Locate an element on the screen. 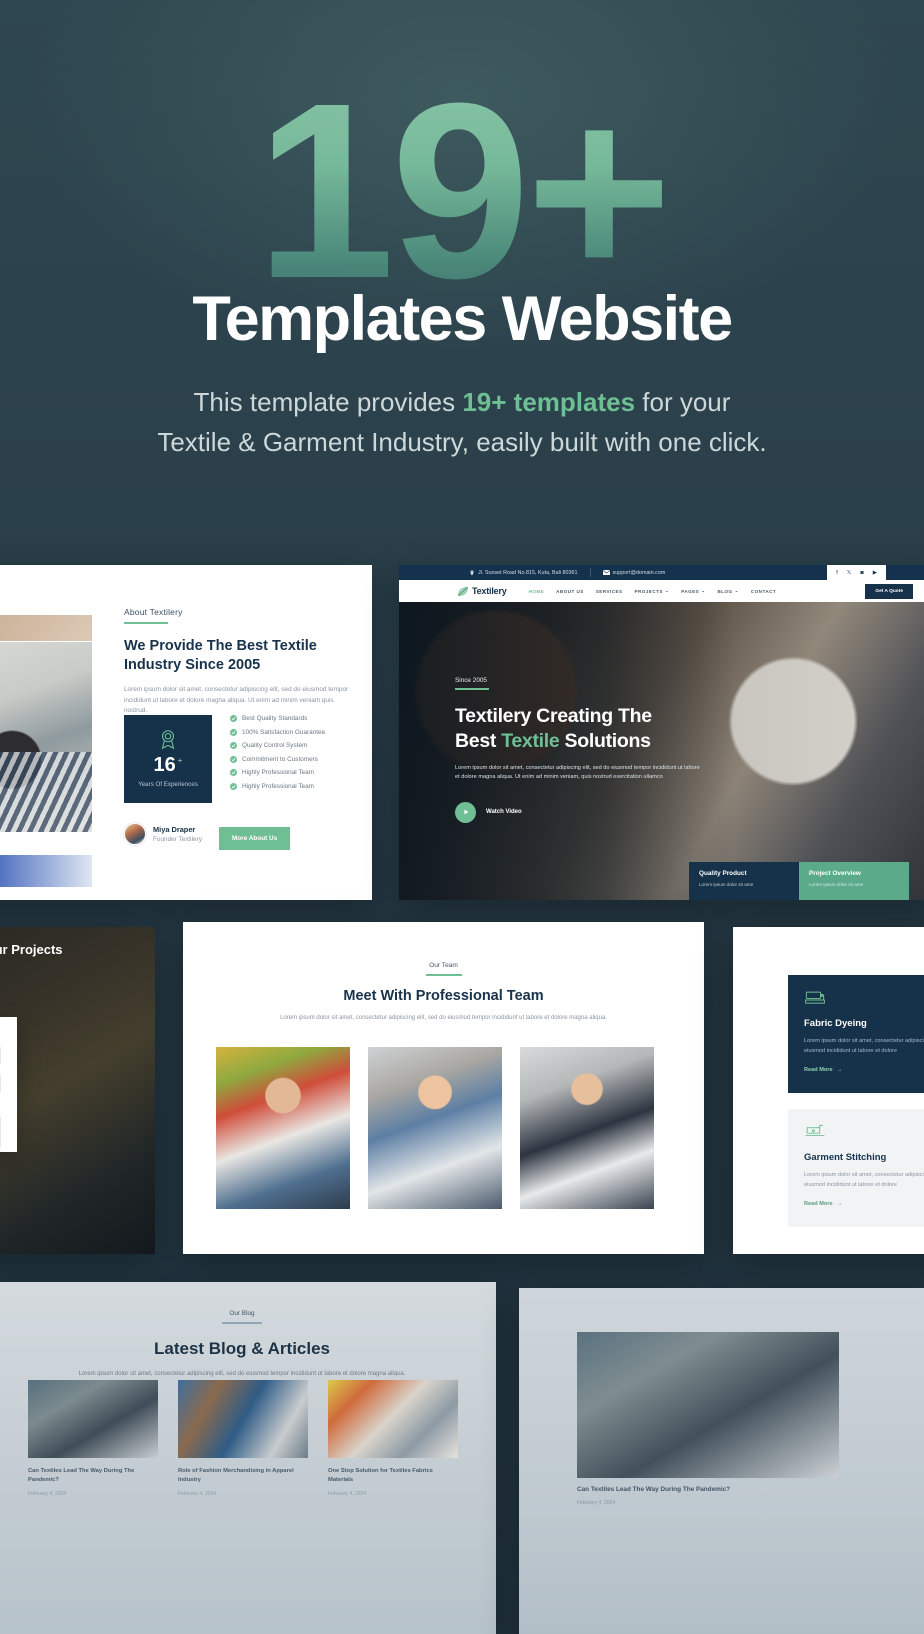 Image resolution: width=924 pixels, height=1634 pixels. team-grid is located at coordinates (435, 1128).